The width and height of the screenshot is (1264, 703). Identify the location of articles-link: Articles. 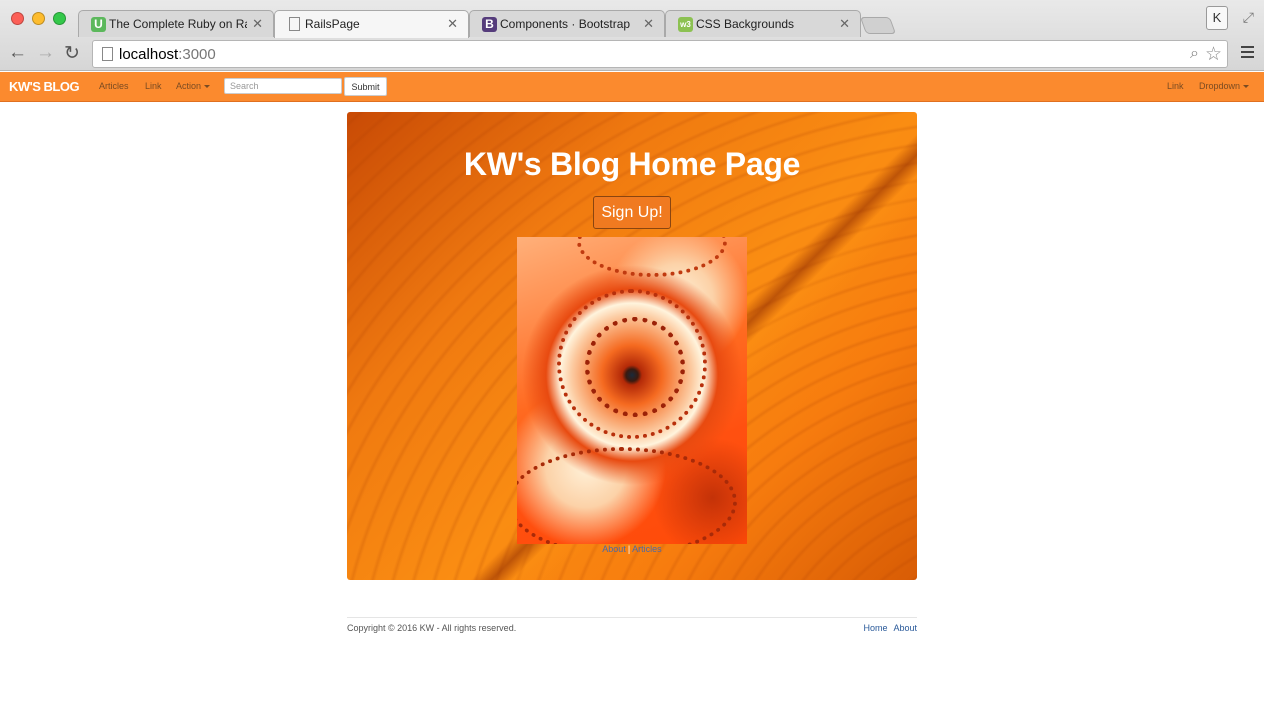
(647, 549).